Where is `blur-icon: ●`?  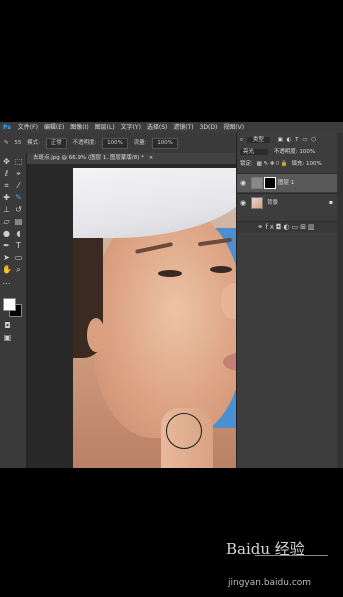 blur-icon: ● is located at coordinates (6, 233).